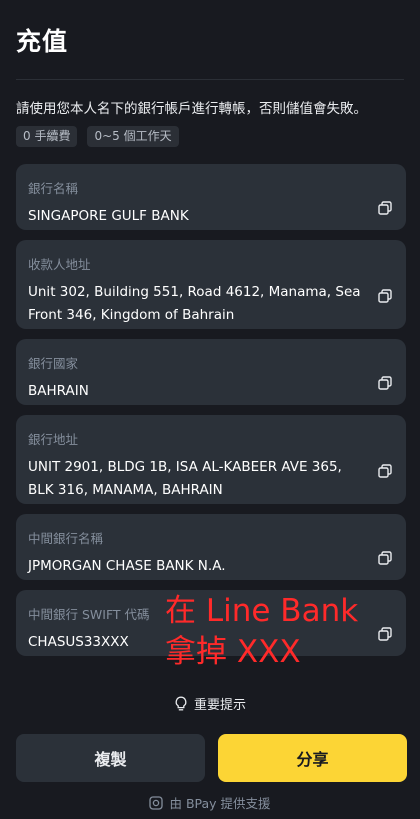 This screenshot has width=420, height=819. Describe the element at coordinates (110, 758) in the screenshot. I see `copy-button: 複製` at that location.